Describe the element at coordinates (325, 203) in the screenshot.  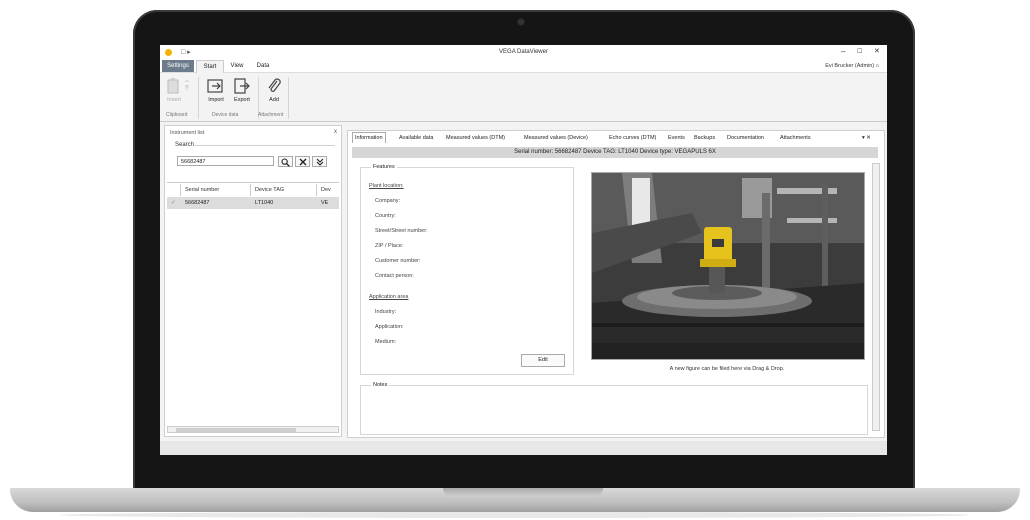
I see `cell-device: VE` at that location.